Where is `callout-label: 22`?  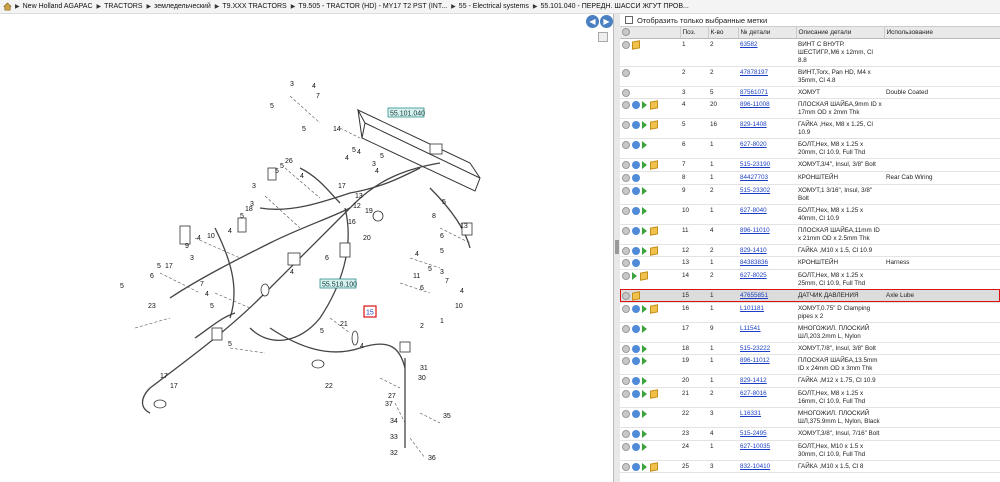
callout-label: 22 is located at coordinates (329, 386).